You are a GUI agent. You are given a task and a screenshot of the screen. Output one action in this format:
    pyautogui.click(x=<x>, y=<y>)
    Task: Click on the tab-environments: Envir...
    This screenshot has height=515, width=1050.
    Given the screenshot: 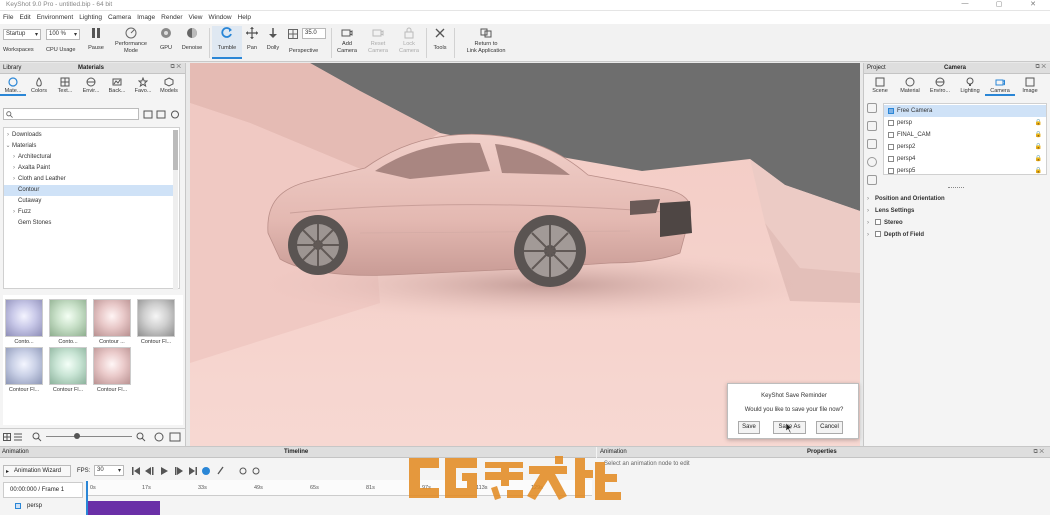 What is the action you would take?
    pyautogui.click(x=91, y=85)
    